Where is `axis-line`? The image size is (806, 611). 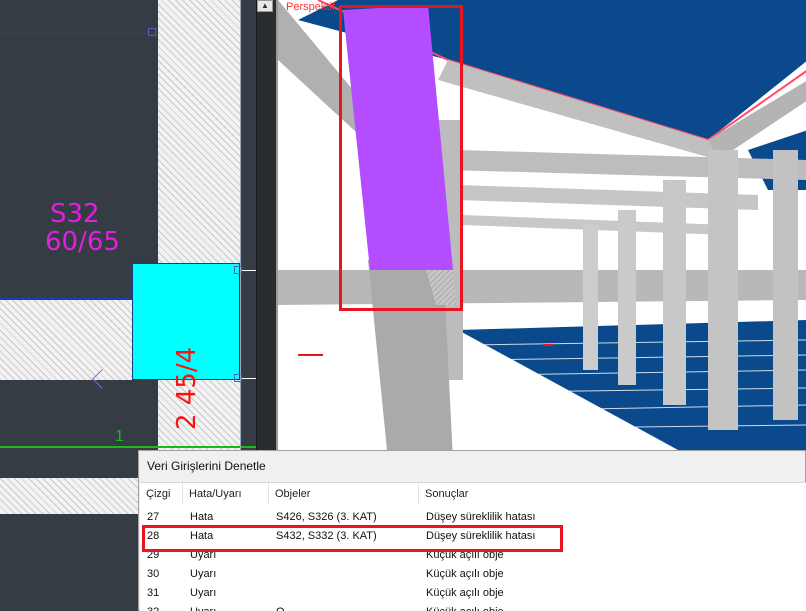
axis-line is located at coordinates (128, 447).